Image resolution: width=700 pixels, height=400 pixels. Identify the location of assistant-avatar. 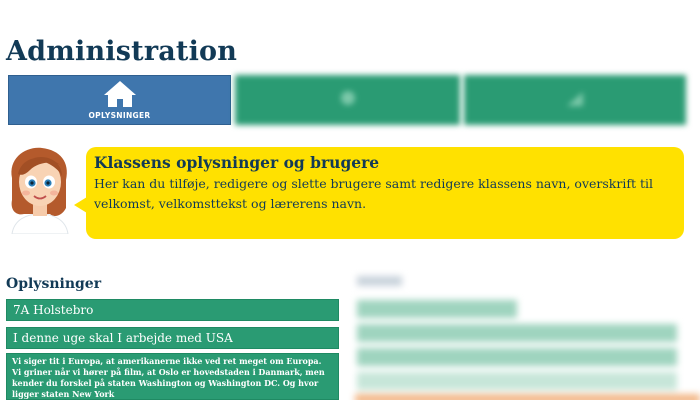
(41, 189).